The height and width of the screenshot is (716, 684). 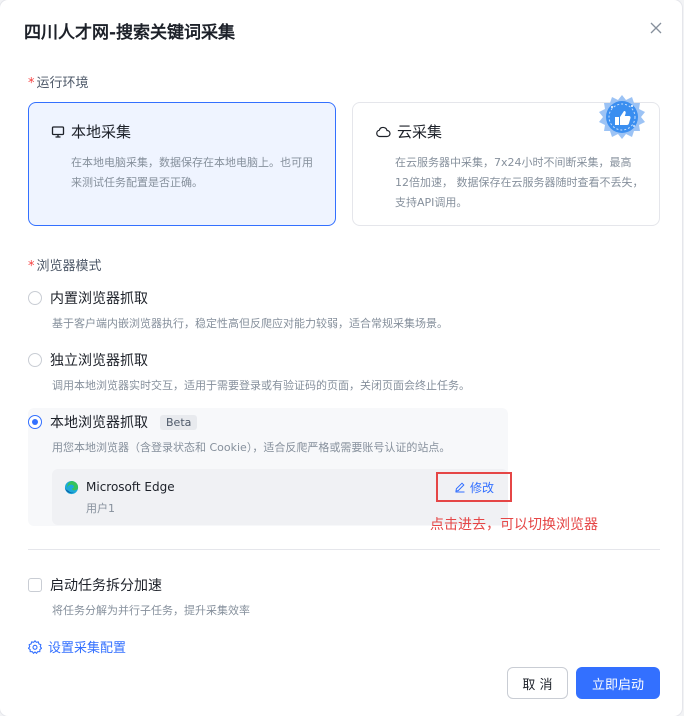 I want to click on edit-browser-label: 修改, so click(x=481, y=487).